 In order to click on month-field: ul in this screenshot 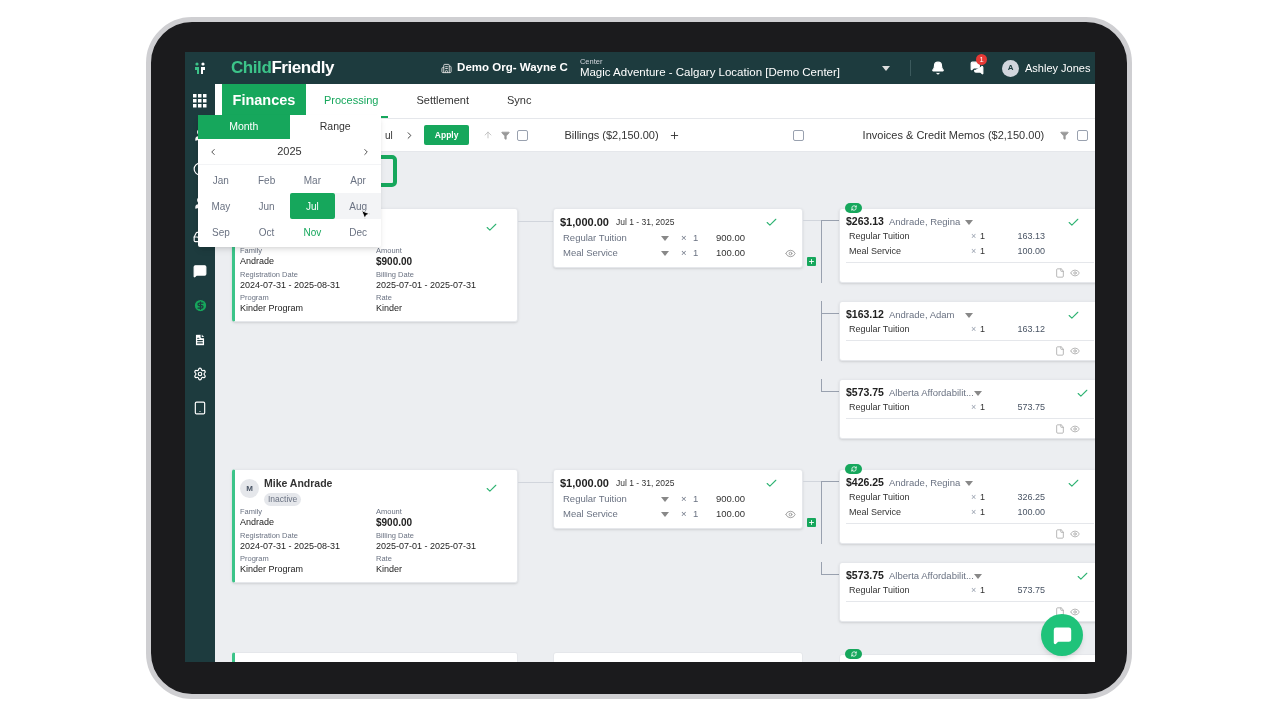, I will do `click(389, 135)`.